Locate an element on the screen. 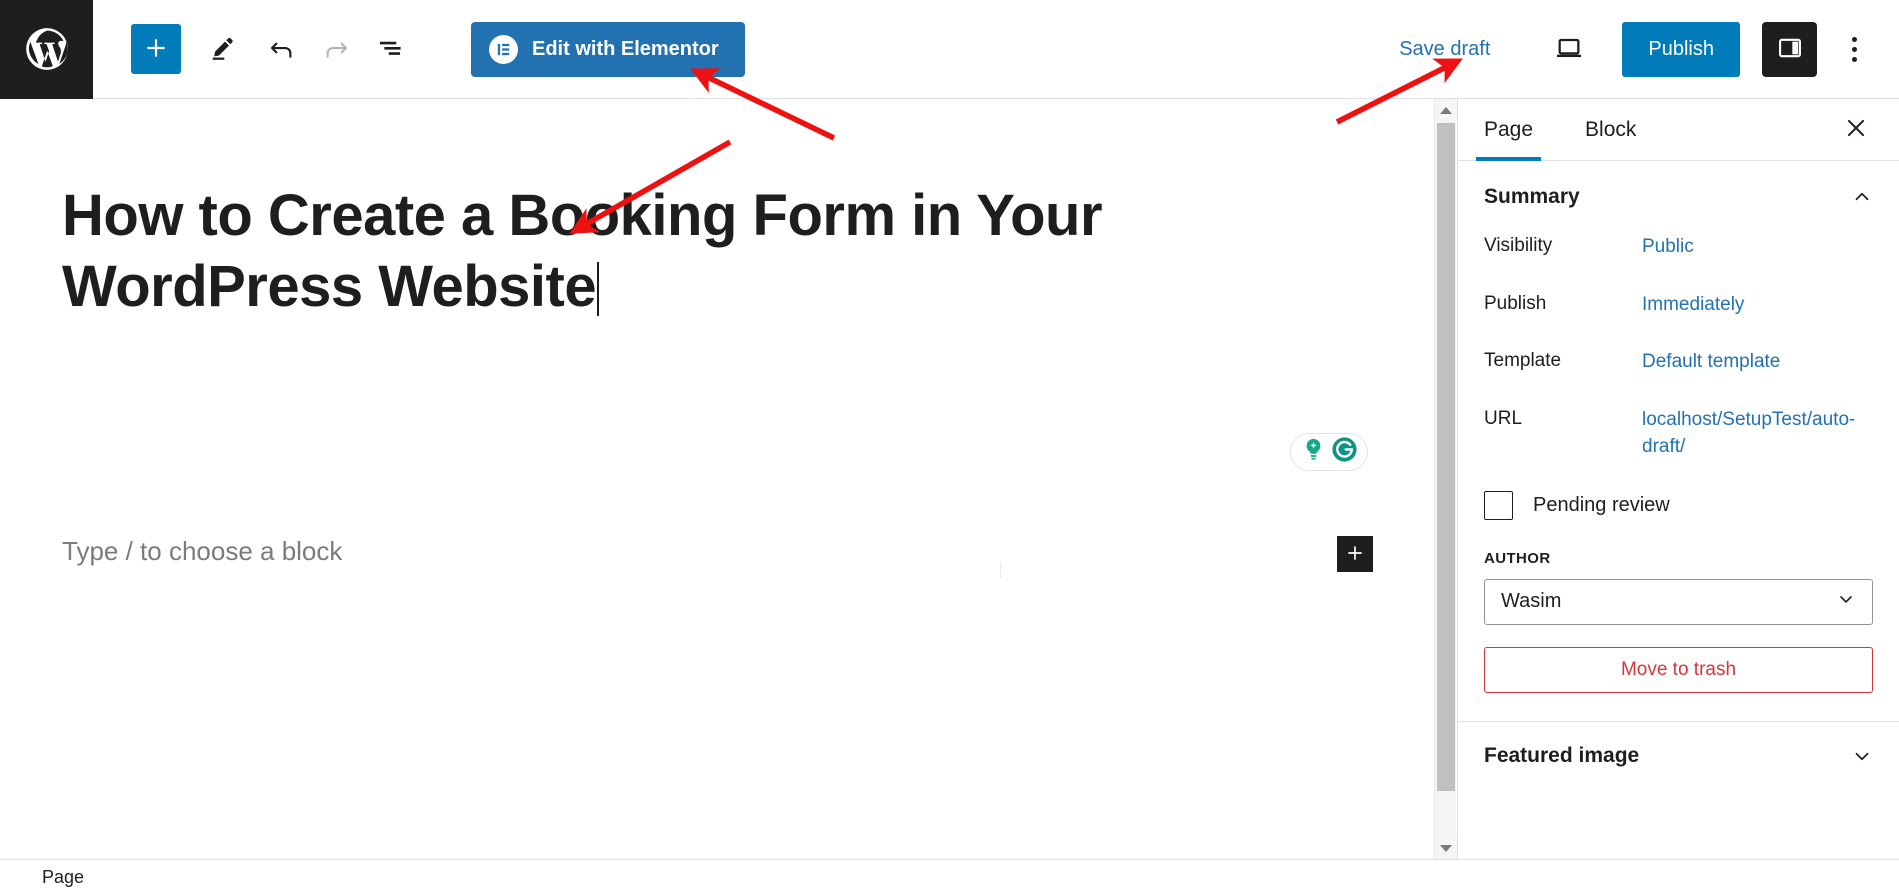 This screenshot has height=895, width=1899. three-dots-vertical-icon is located at coordinates (1854, 49).